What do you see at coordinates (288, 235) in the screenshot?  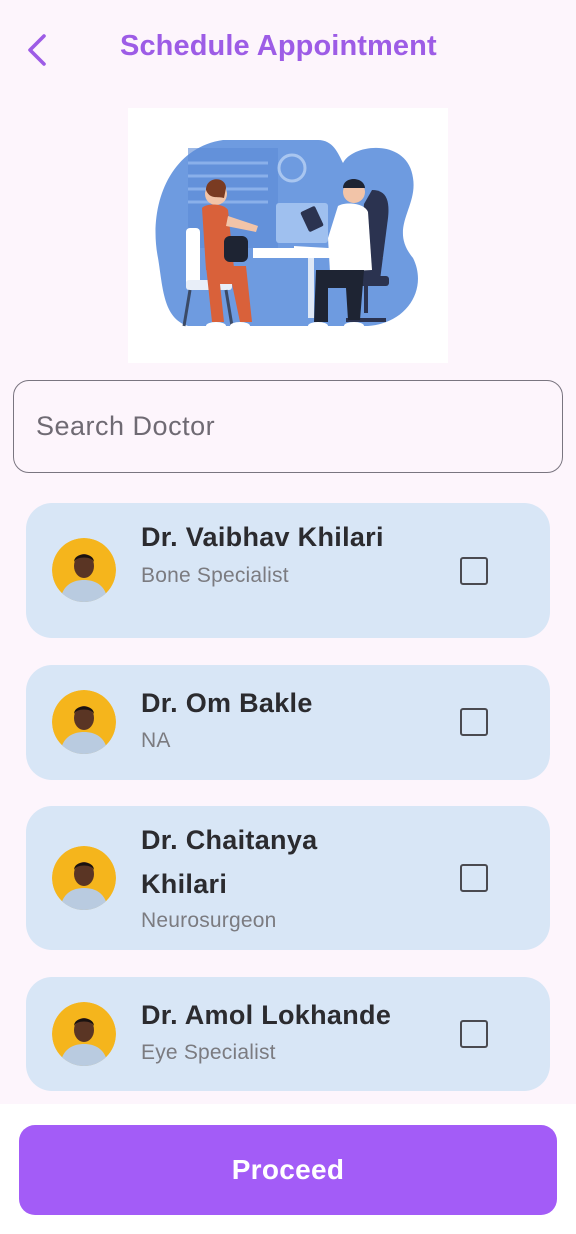 I see `consultation-illustration` at bounding box center [288, 235].